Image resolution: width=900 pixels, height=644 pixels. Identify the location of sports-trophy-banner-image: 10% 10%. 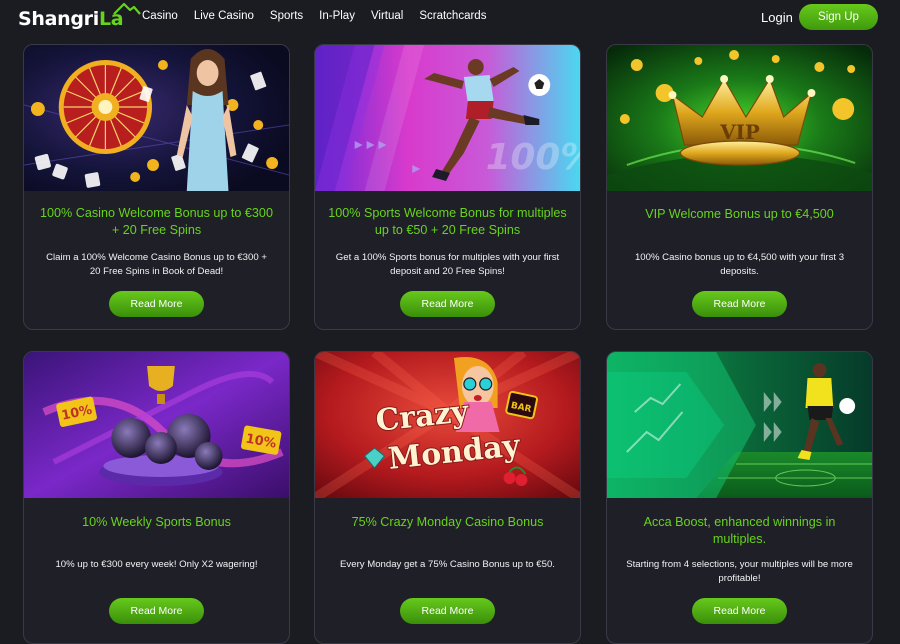
(156, 425).